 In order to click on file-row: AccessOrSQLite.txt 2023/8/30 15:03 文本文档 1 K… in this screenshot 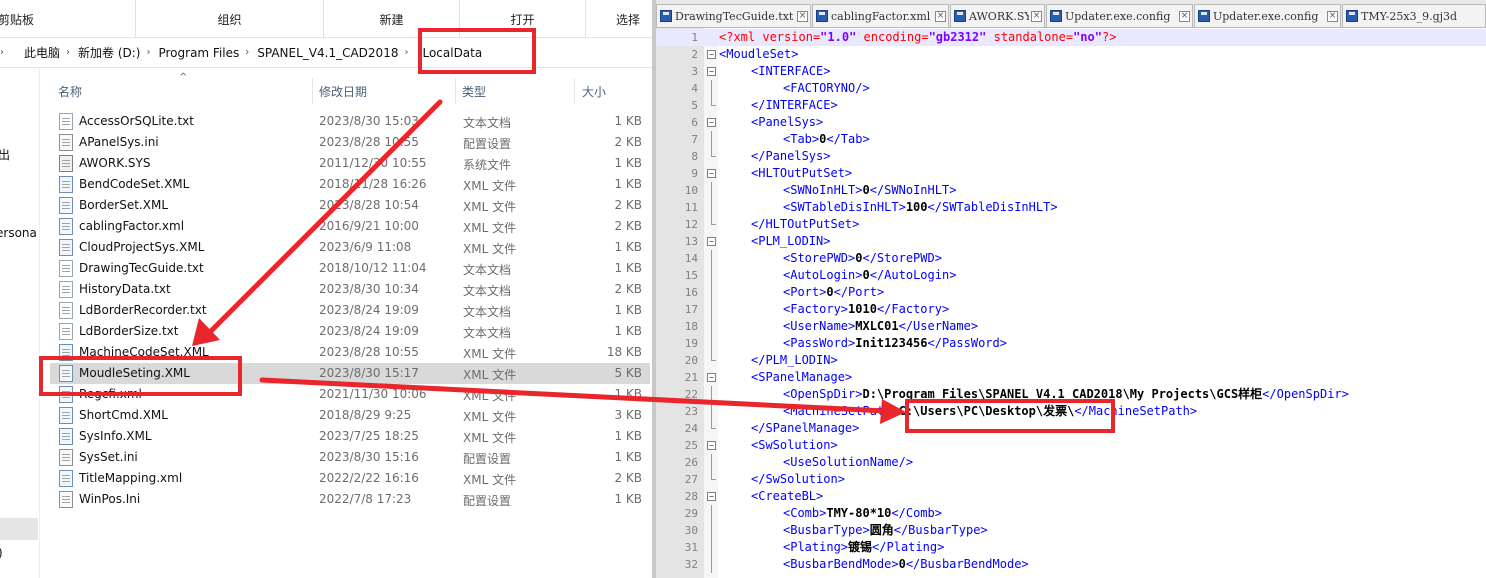, I will do `click(350, 121)`.